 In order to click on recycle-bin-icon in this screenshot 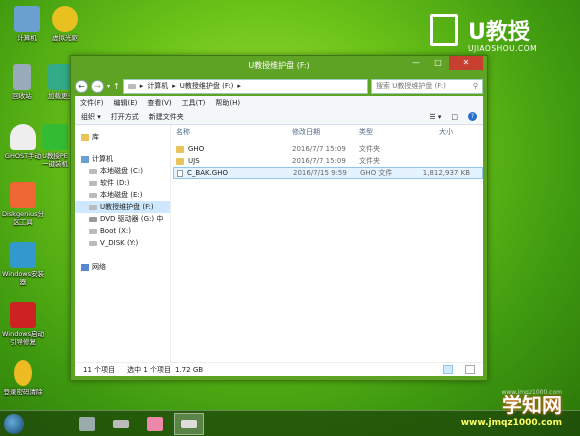, I will do `click(22, 77)`.